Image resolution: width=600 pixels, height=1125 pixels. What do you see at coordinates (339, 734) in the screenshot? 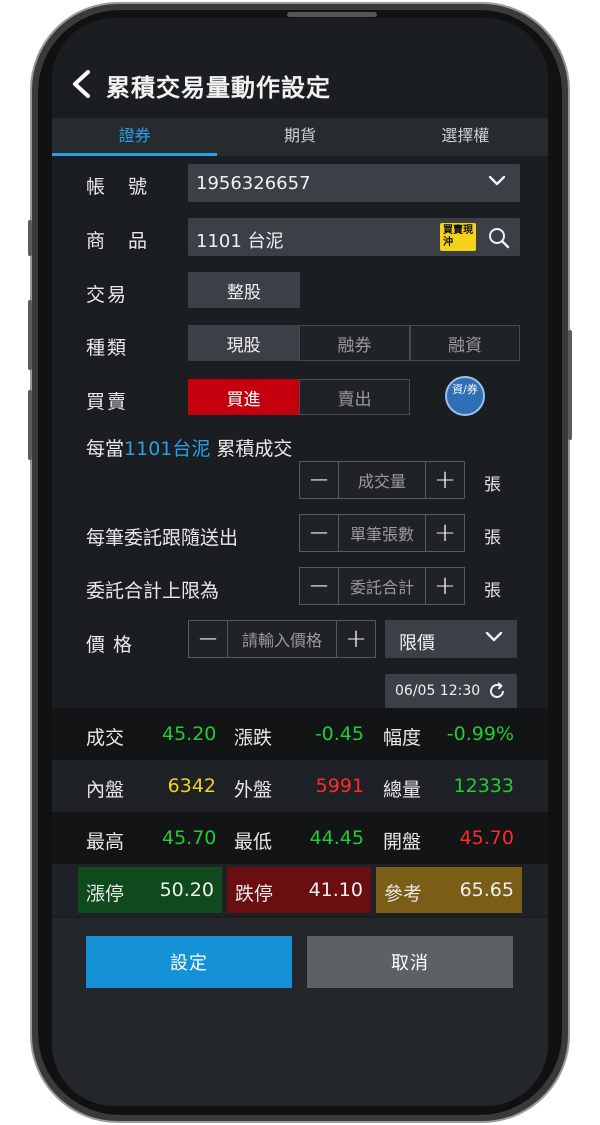
I see `quote-value-change: -0.45` at bounding box center [339, 734].